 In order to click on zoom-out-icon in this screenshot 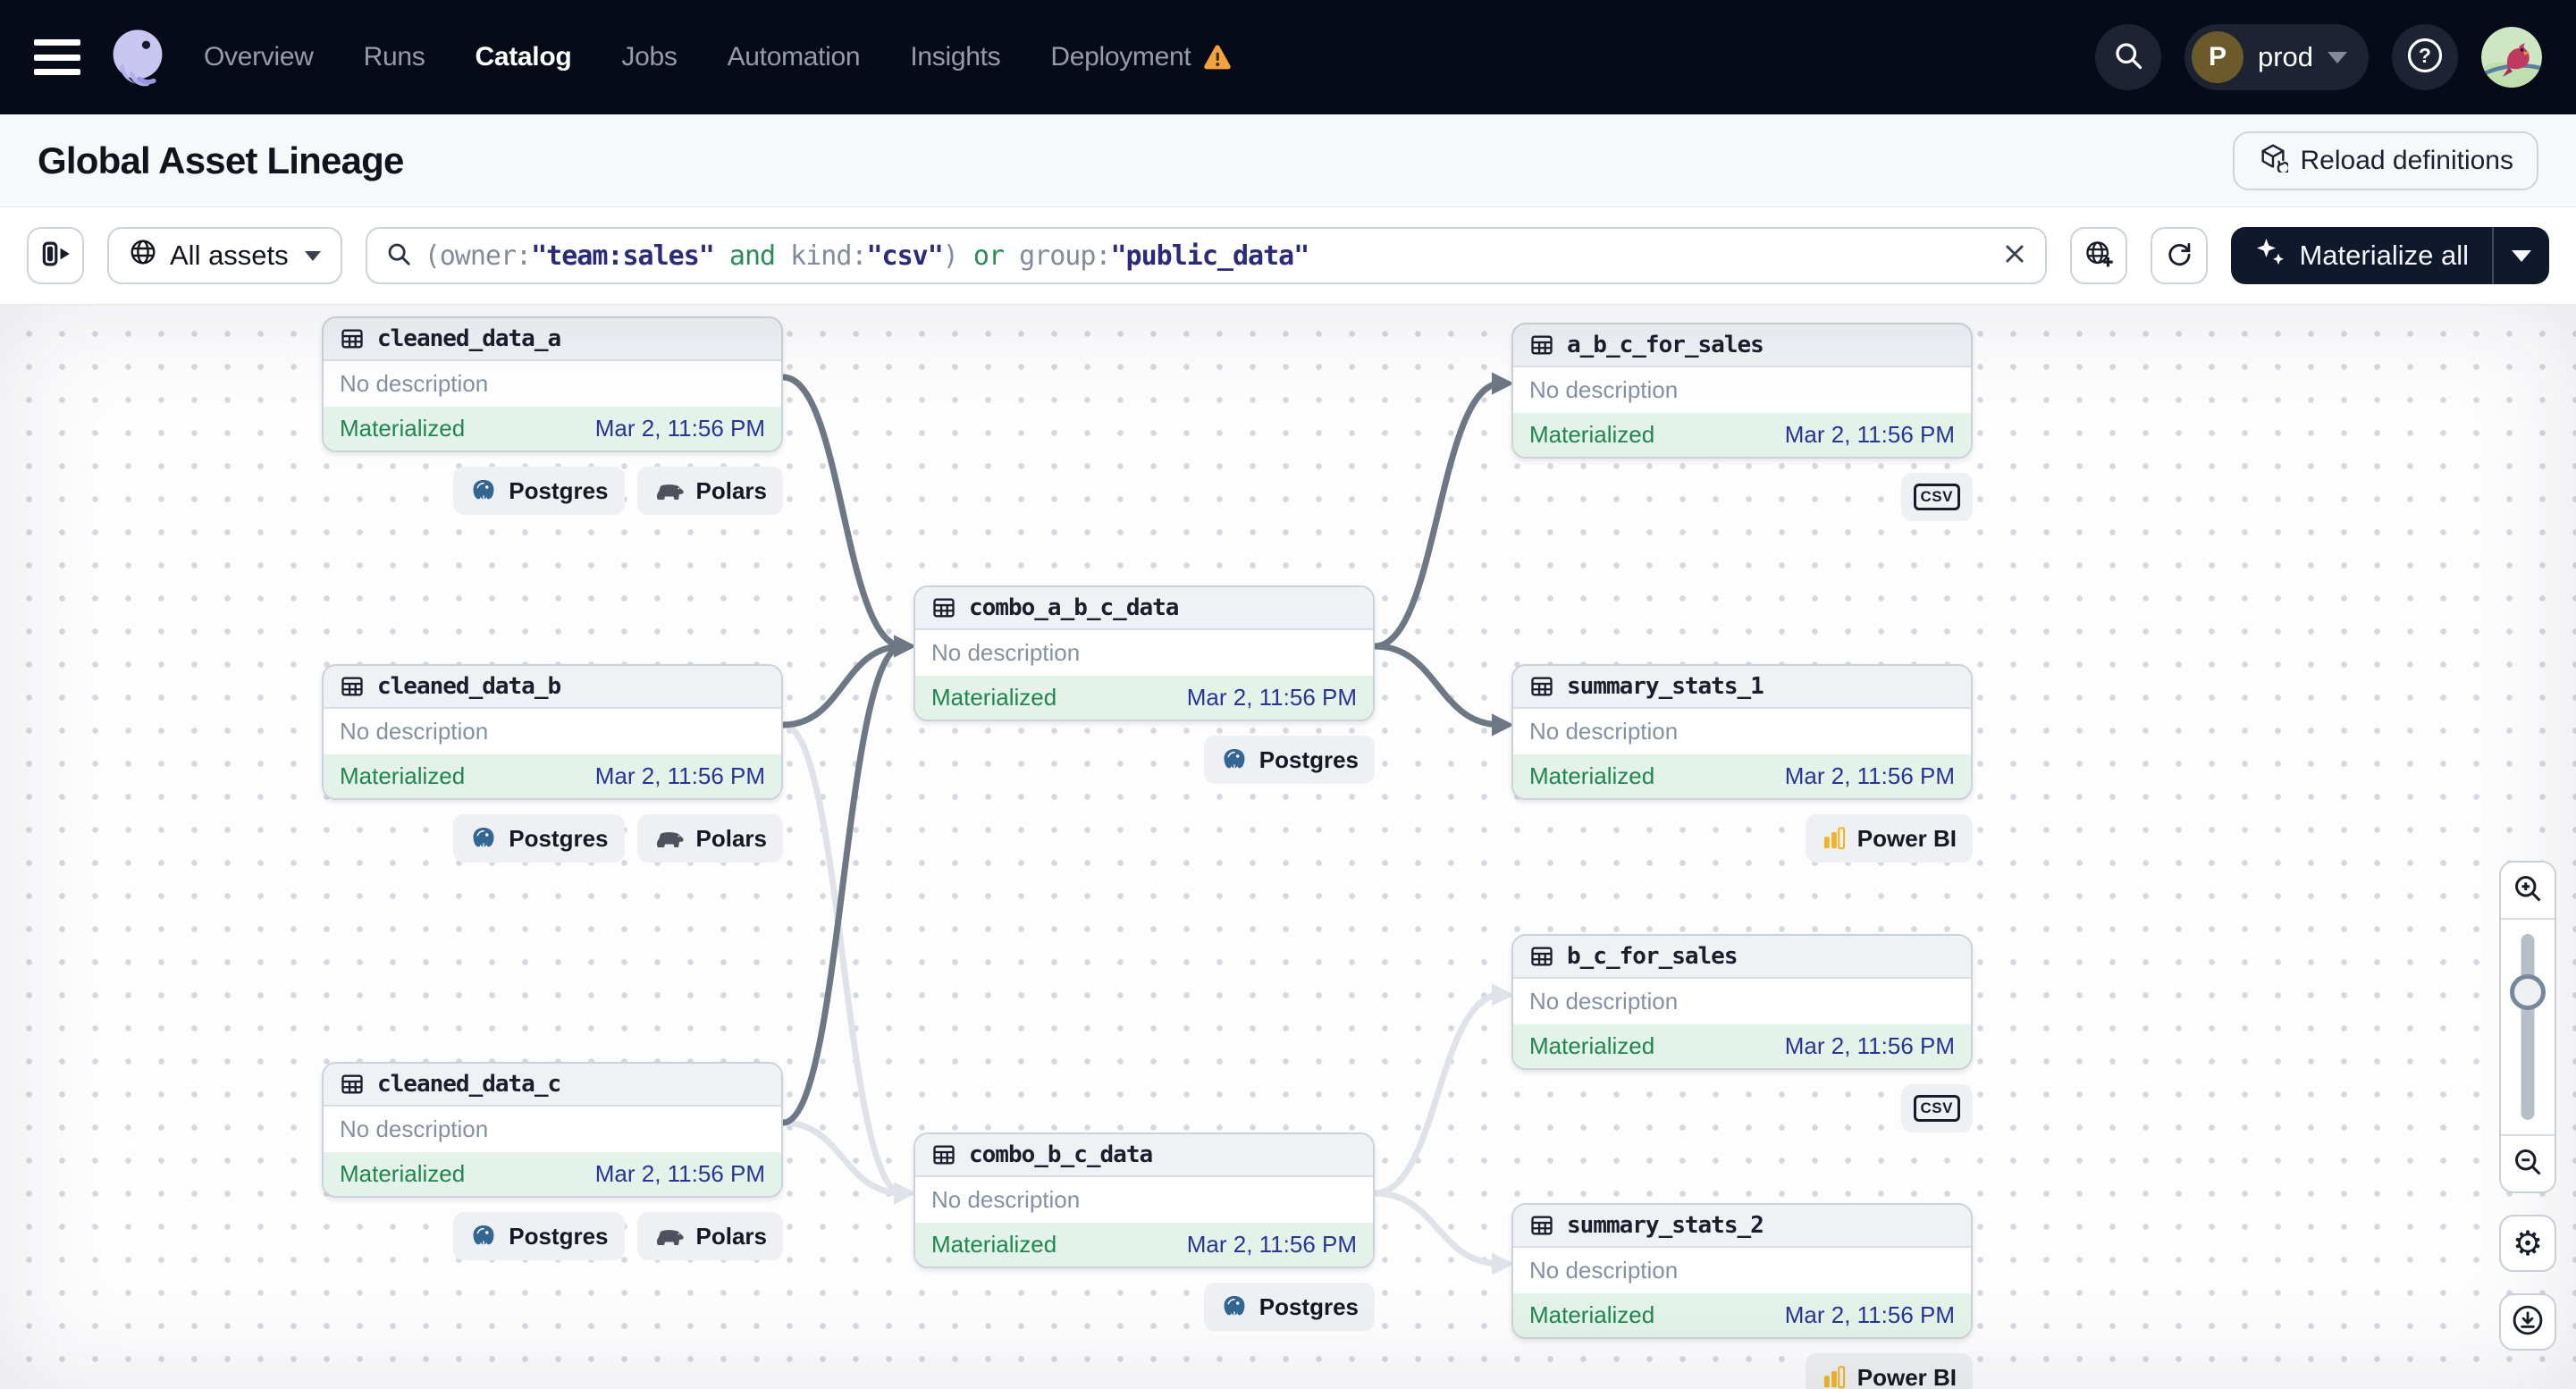, I will do `click(2528, 1164)`.